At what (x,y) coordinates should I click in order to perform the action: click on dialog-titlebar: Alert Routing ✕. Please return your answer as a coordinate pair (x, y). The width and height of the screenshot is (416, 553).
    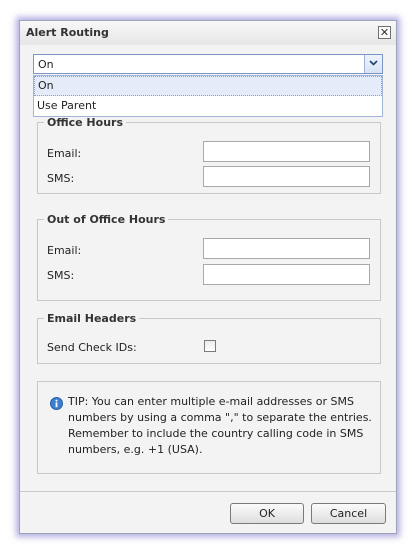
    Looking at the image, I should click on (208, 33).